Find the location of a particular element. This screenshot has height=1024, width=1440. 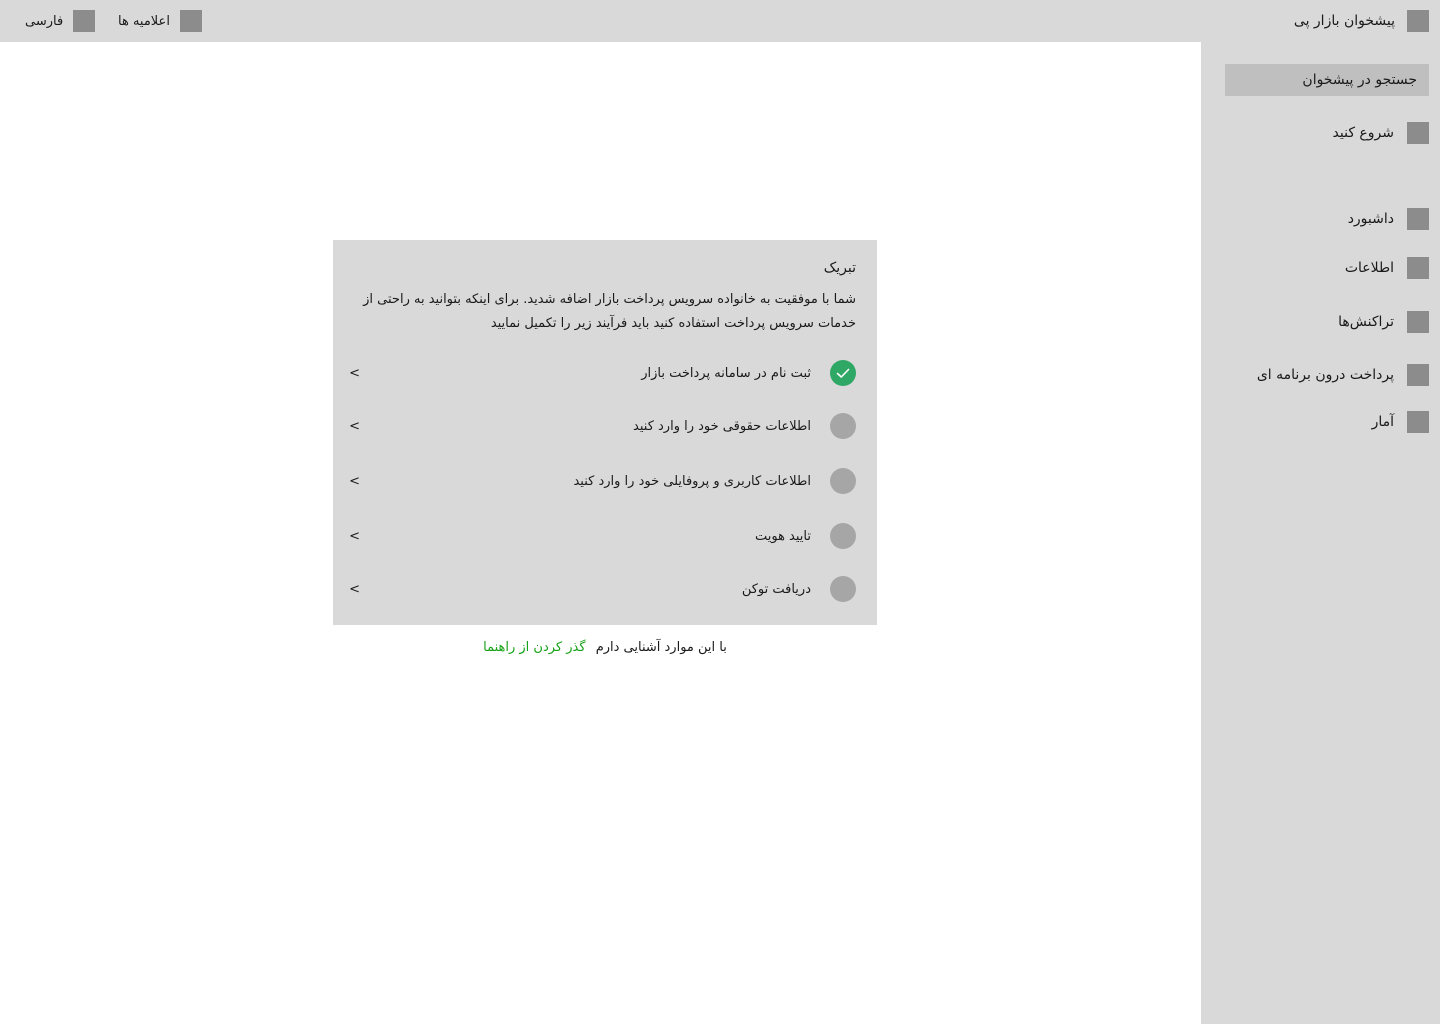

language-label: فارسی is located at coordinates (44, 21).